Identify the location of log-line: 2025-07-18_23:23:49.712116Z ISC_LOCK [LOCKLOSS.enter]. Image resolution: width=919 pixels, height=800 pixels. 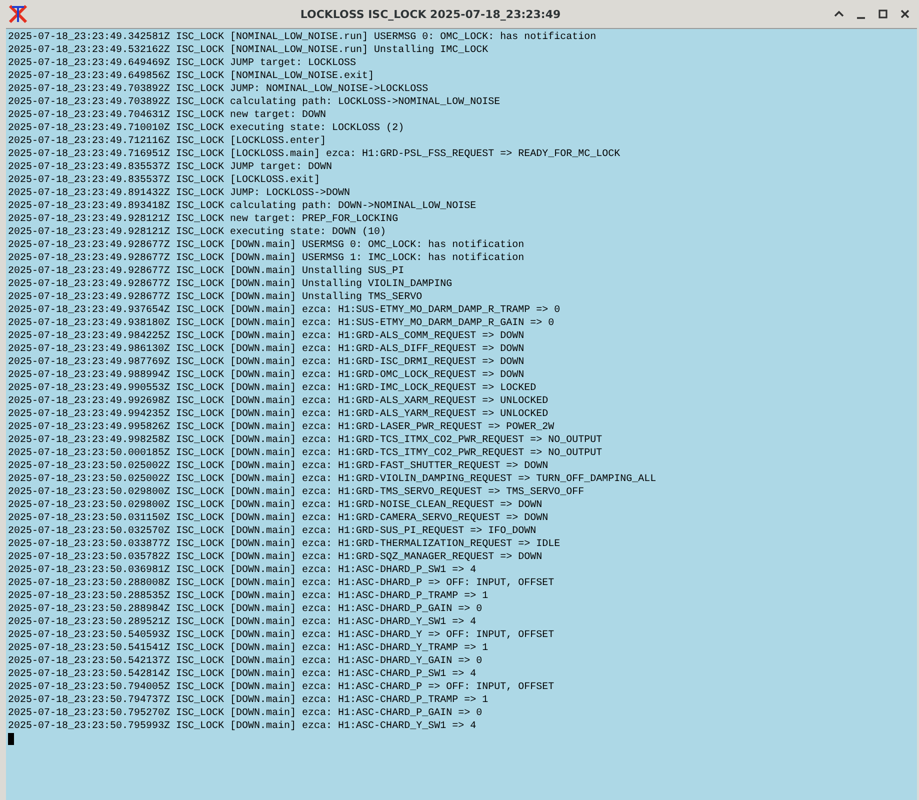
(168, 141).